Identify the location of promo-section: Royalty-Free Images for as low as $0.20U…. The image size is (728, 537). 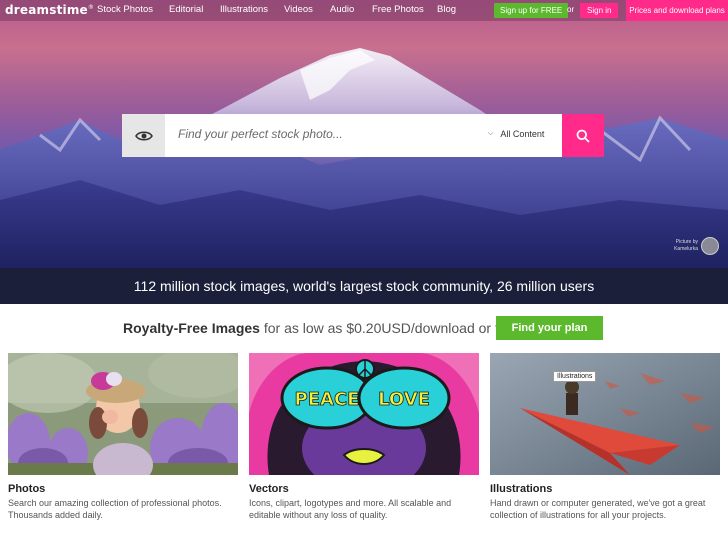
(364, 328).